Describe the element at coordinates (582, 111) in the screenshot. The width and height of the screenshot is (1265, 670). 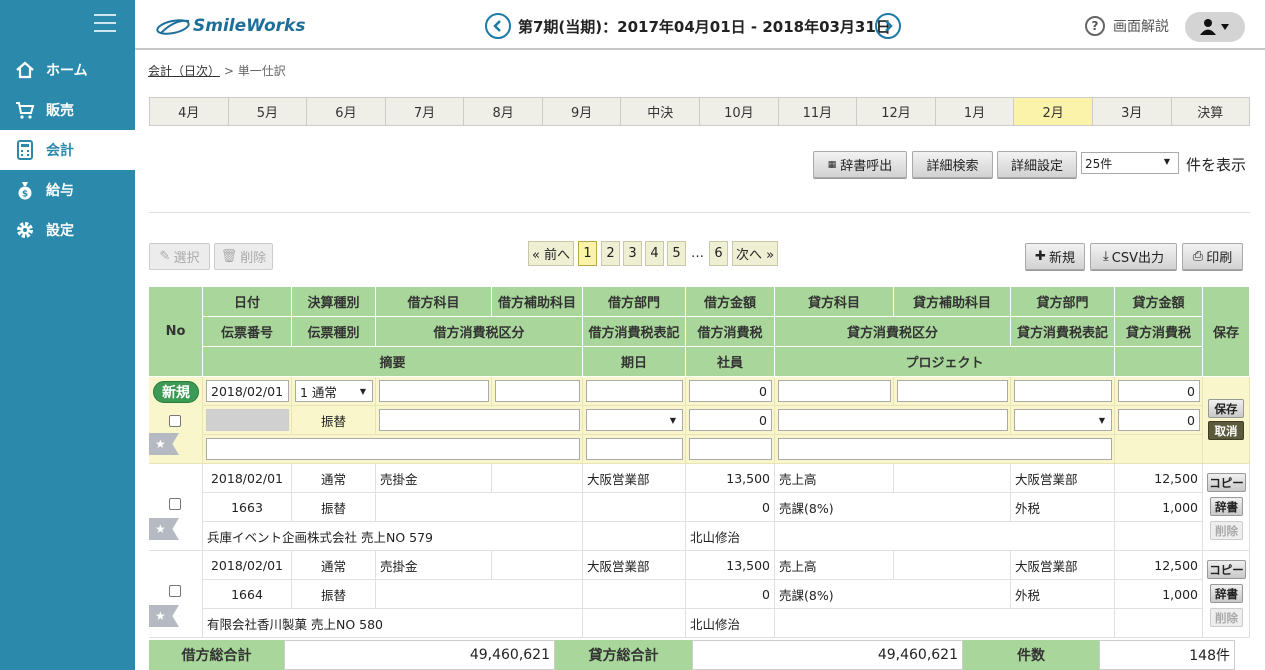
I see `month-tab: 9月` at that location.